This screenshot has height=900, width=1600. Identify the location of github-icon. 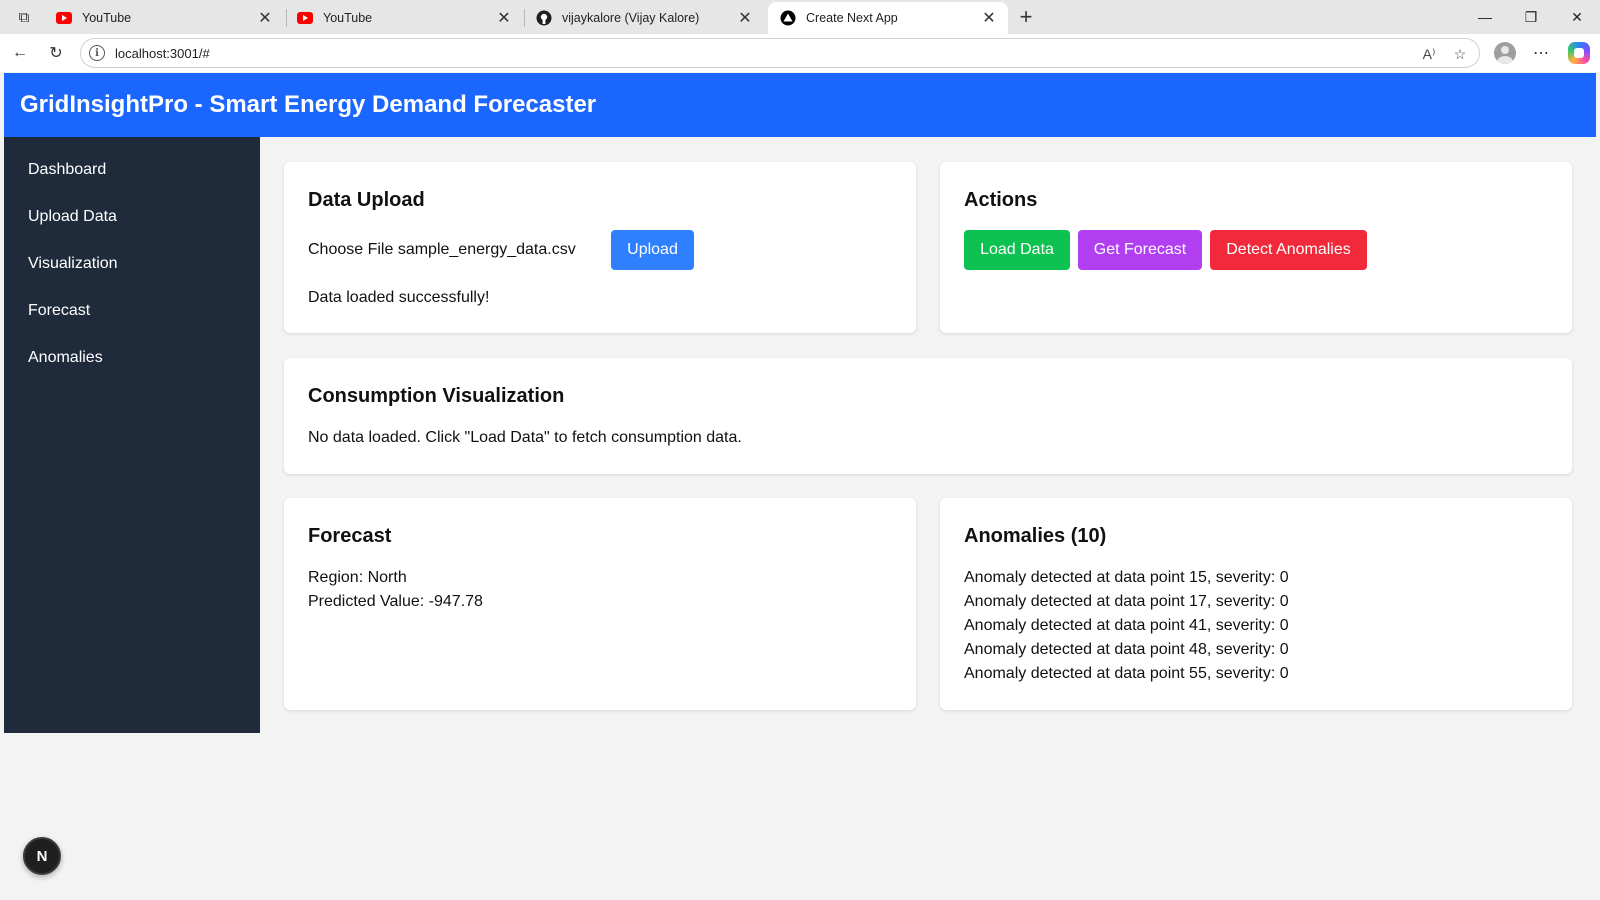
(544, 18).